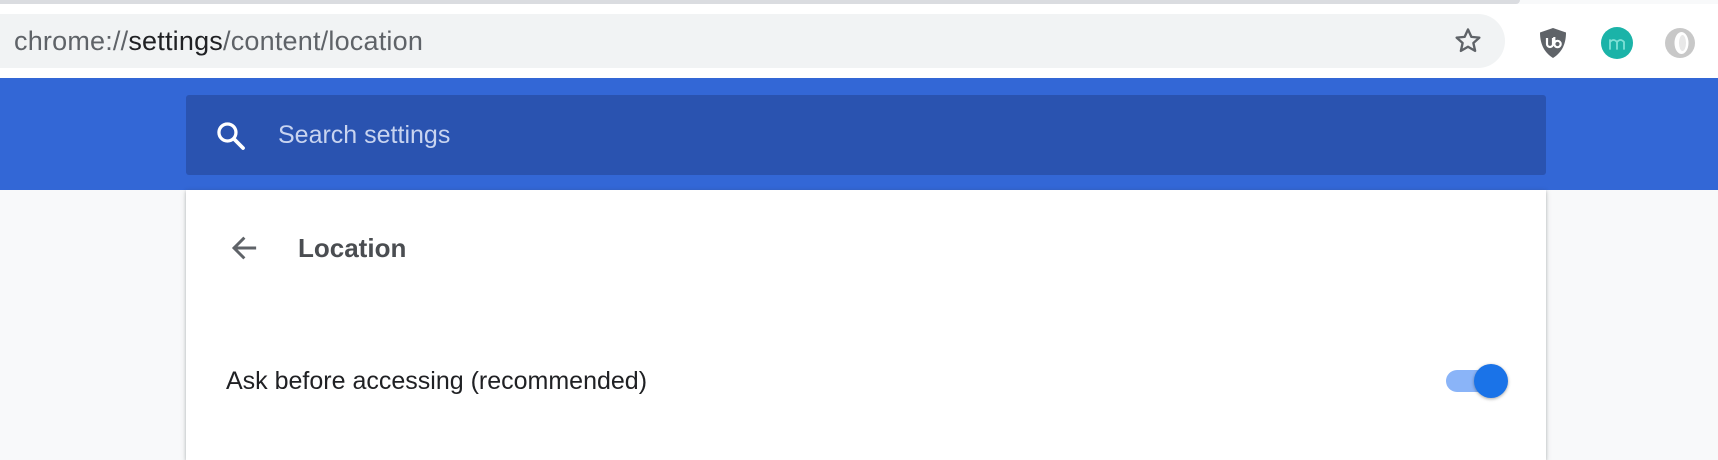  I want to click on back-button, so click(244, 248).